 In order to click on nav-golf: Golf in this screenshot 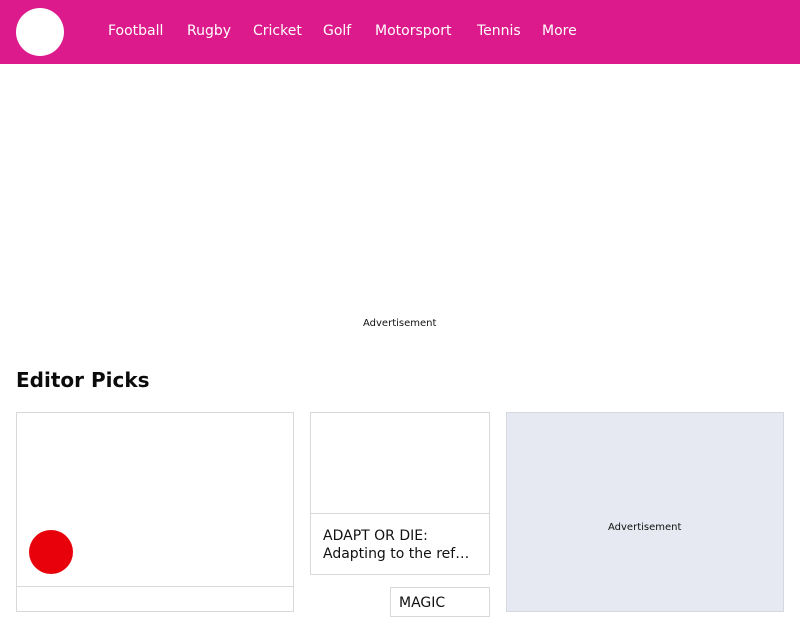, I will do `click(337, 31)`.